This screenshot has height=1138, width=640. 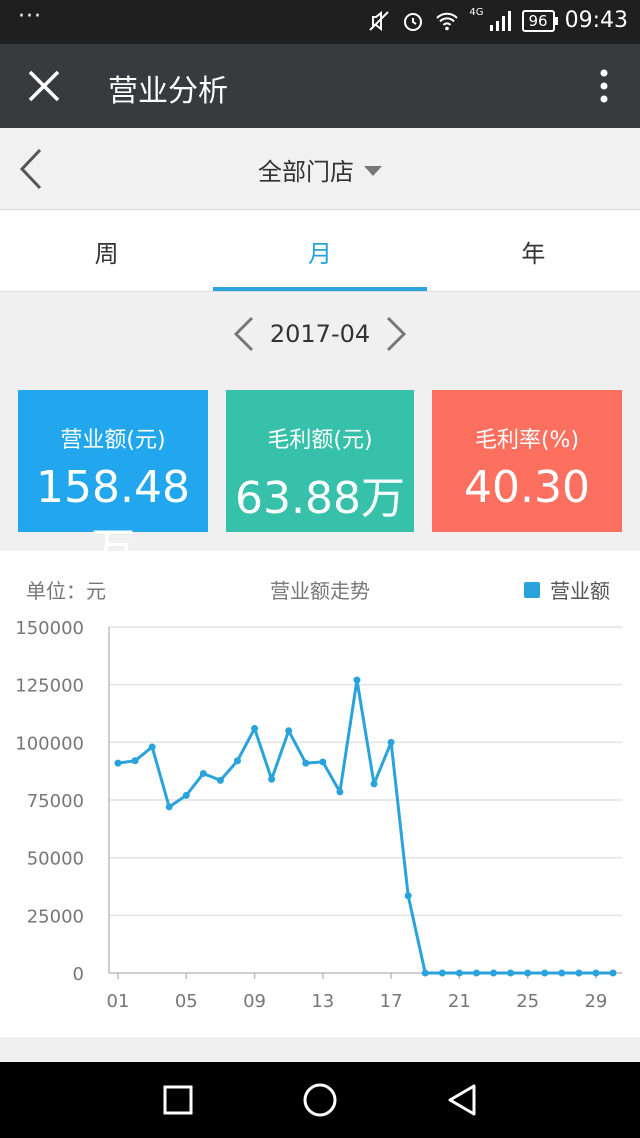 I want to click on recents-icon, so click(x=178, y=1100).